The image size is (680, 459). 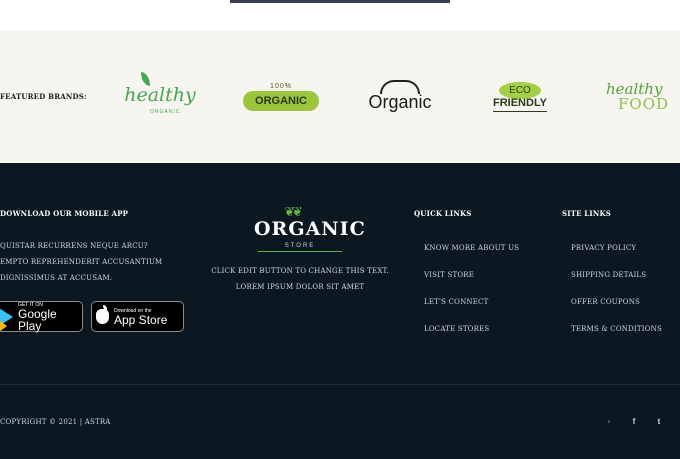 I want to click on site-link-shipping: SHIPPING DETAILS, so click(x=608, y=275).